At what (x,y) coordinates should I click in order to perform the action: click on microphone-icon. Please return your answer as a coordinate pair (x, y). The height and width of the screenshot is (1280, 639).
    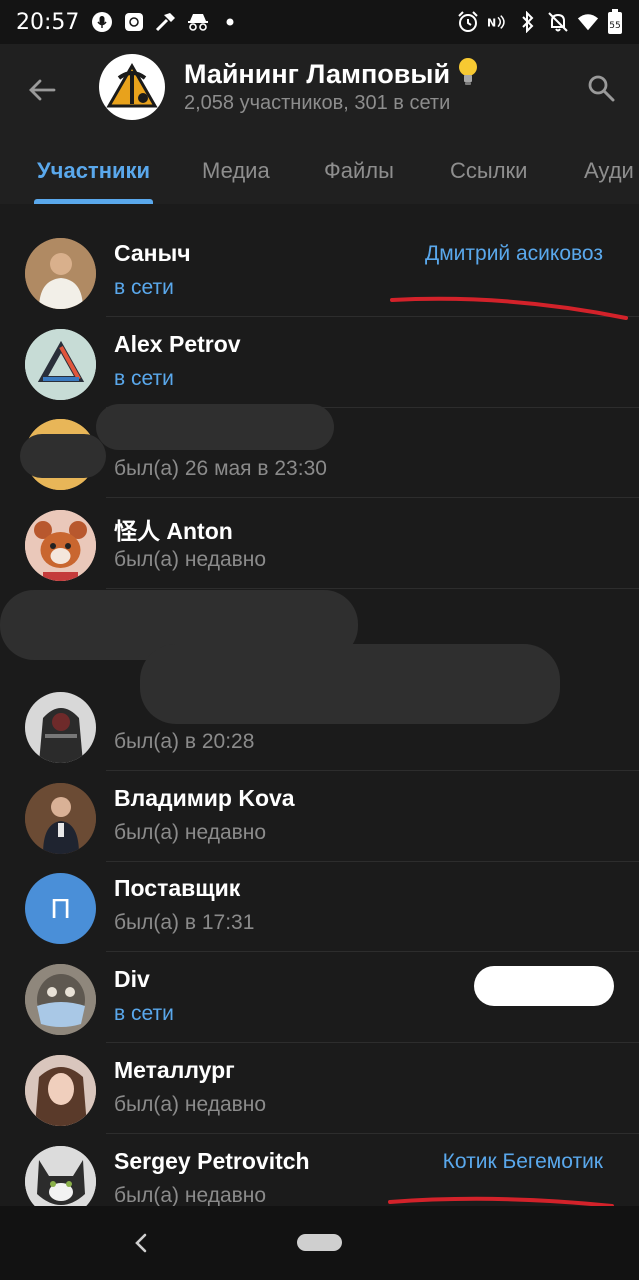
    Looking at the image, I should click on (102, 22).